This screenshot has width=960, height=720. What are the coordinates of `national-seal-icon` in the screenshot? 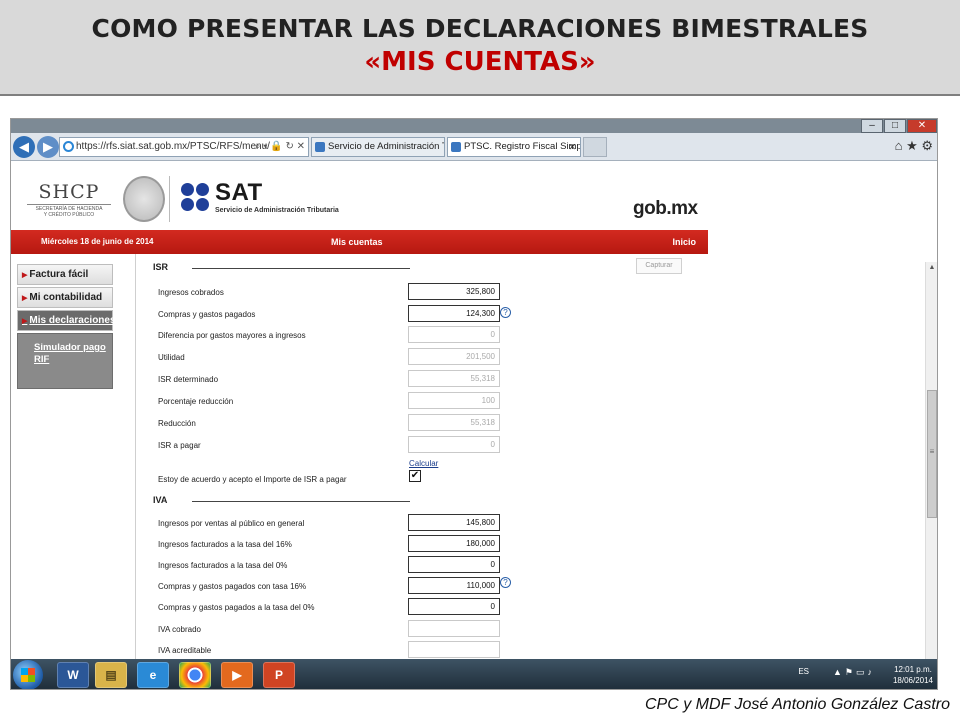 It's located at (144, 199).